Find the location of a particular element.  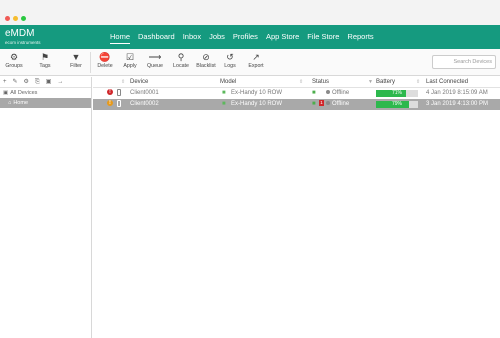

app-title: eMDM is located at coordinates (20, 33).